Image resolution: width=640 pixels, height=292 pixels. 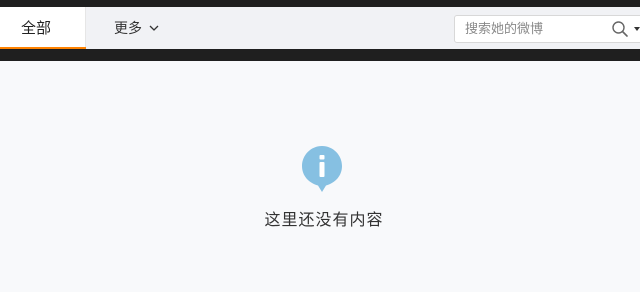 What do you see at coordinates (324, 219) in the screenshot?
I see `empty-state-message: 这里还没有内容` at bounding box center [324, 219].